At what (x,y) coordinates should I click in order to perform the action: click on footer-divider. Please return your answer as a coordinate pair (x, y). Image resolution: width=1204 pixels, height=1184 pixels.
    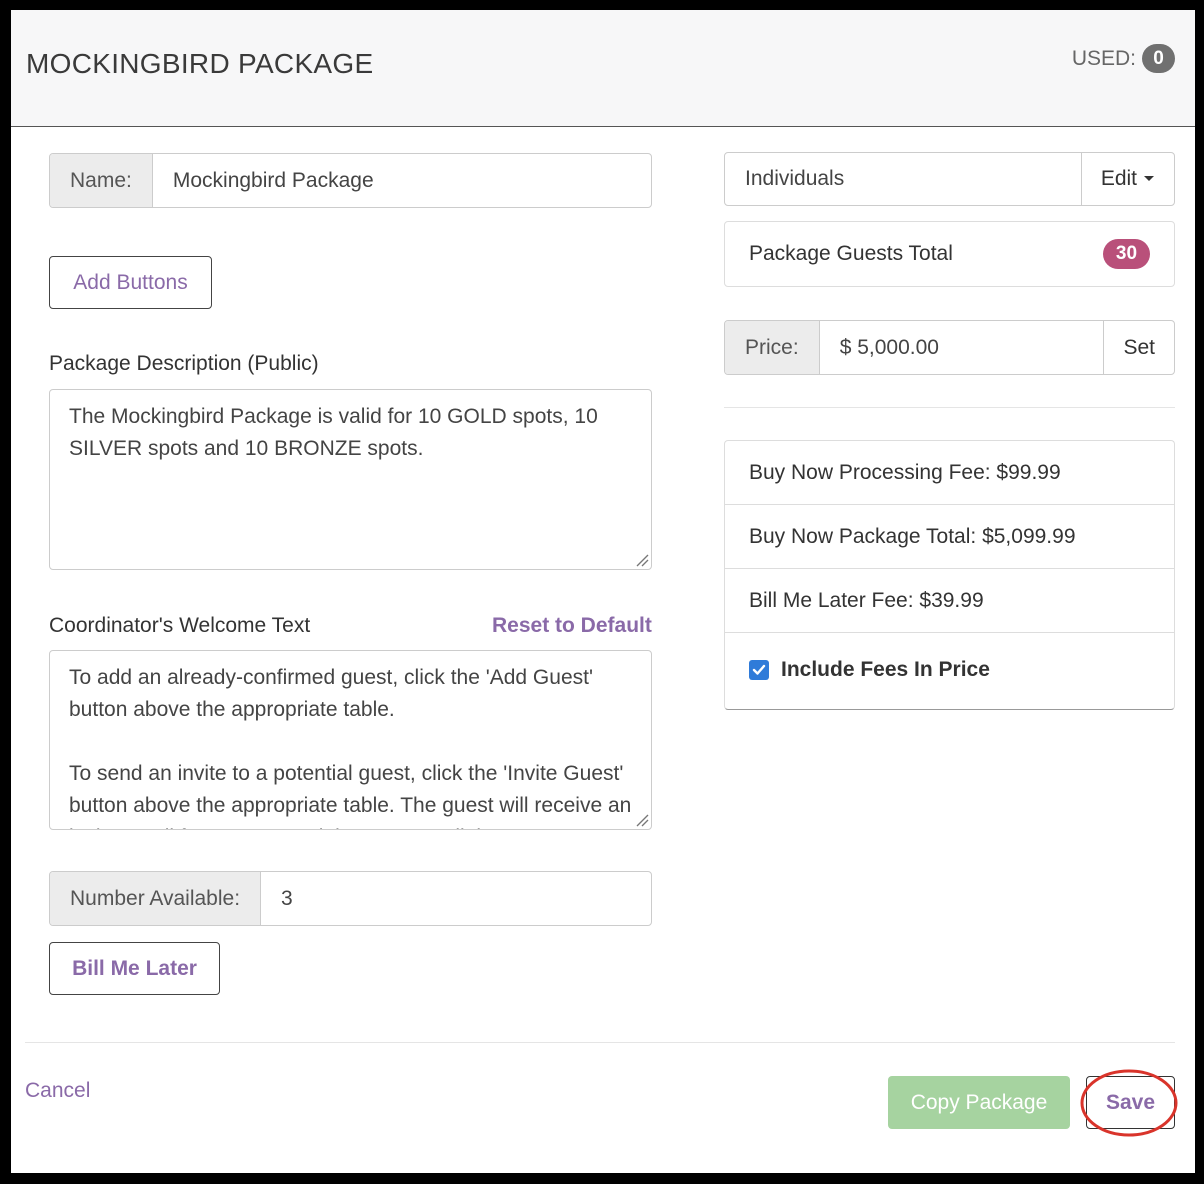
    Looking at the image, I should click on (600, 1042).